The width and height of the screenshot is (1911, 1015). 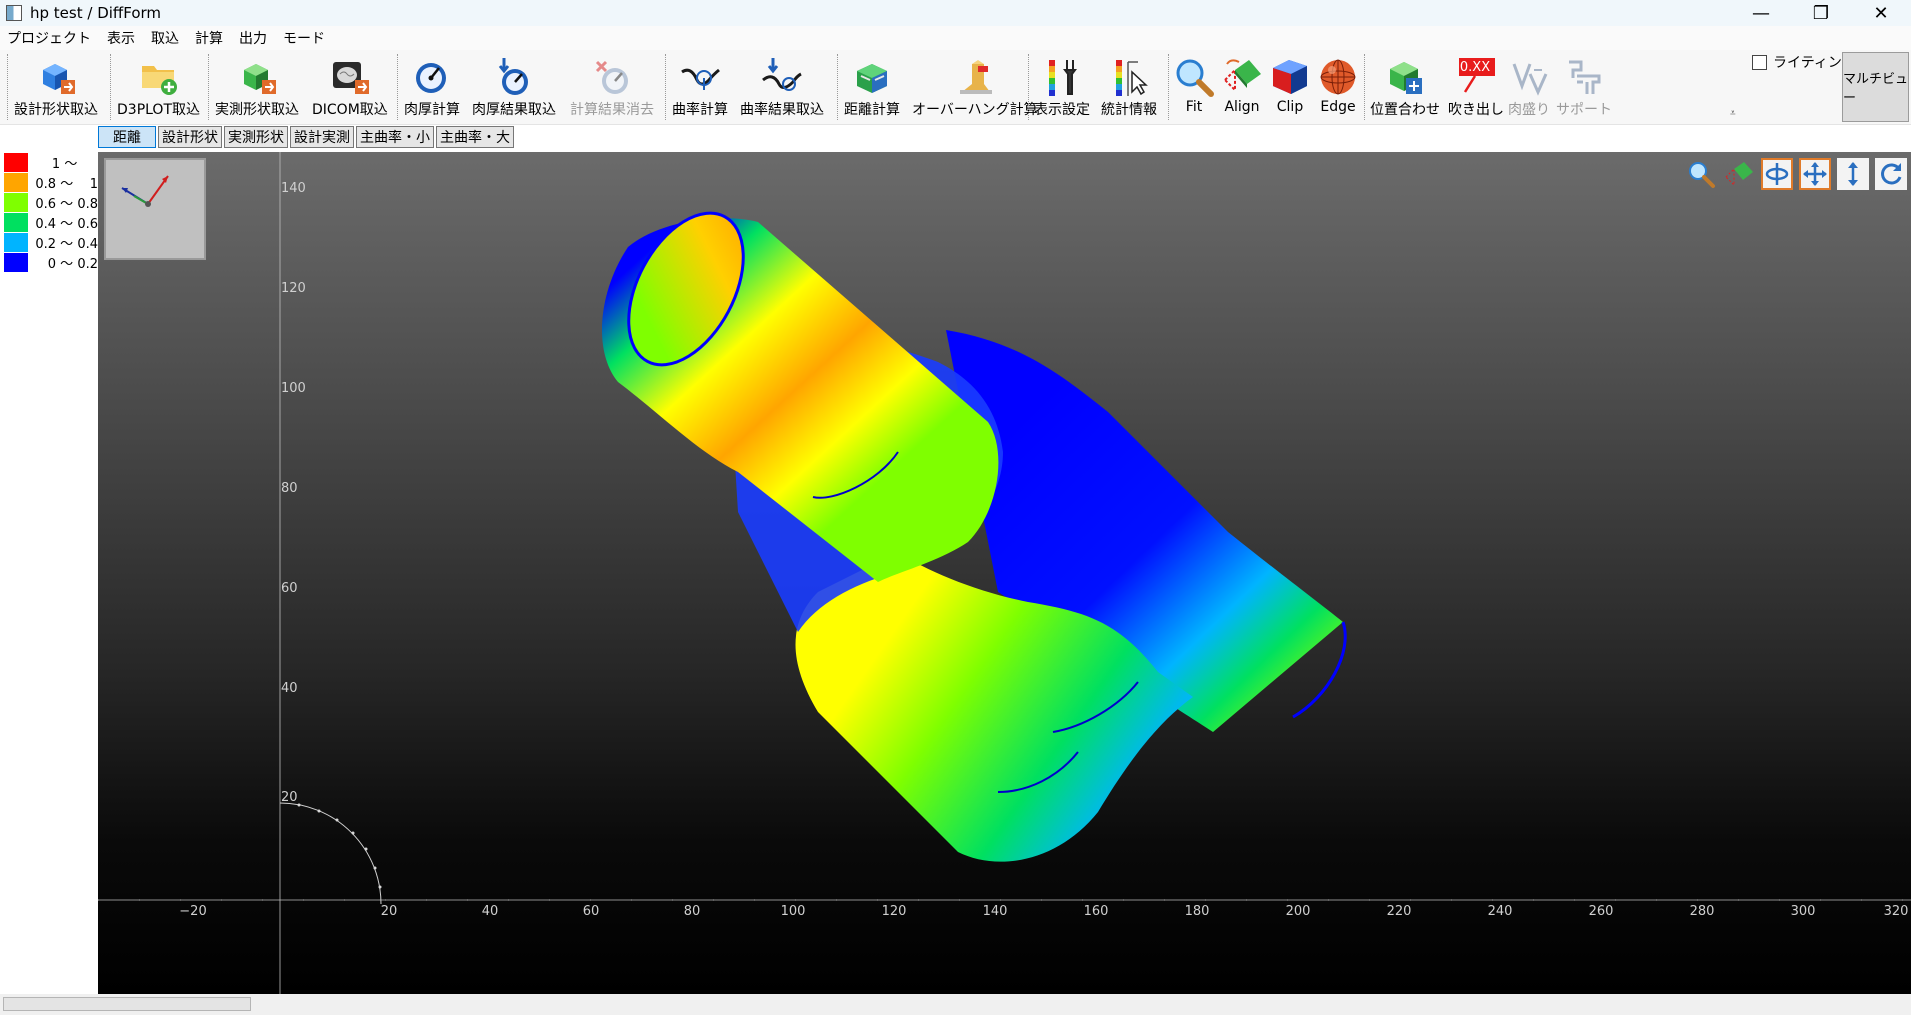 What do you see at coordinates (166, 38) in the screenshot?
I see `menu-import: 取込` at bounding box center [166, 38].